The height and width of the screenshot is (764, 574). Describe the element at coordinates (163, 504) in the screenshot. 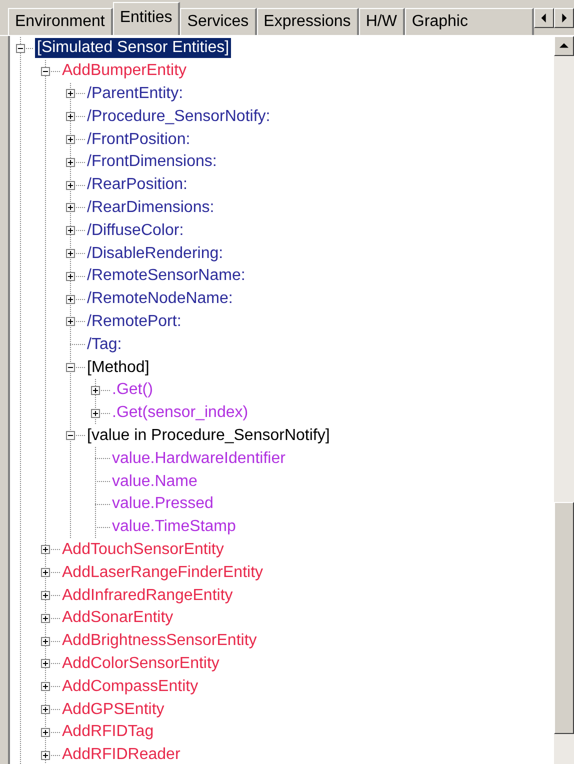

I see `tree-item: value.Pressed` at that location.